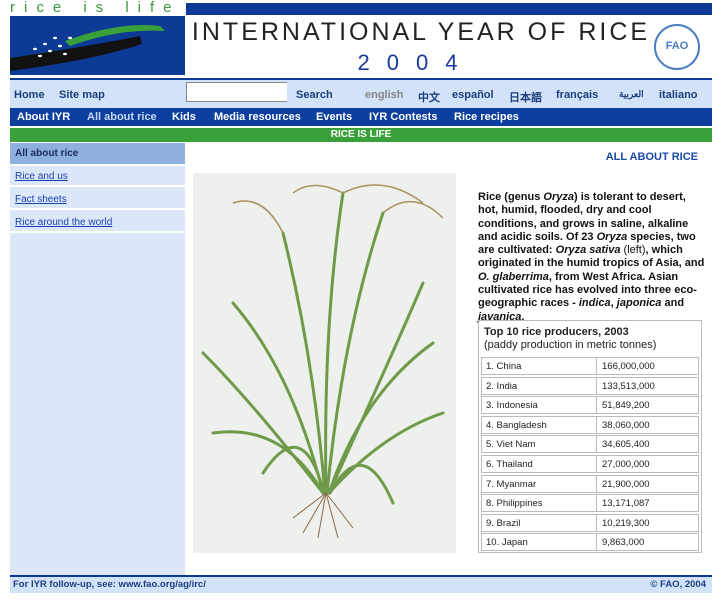 The image size is (721, 600). What do you see at coordinates (507, 543) in the screenshot?
I see `country-cell: 10. Japan` at bounding box center [507, 543].